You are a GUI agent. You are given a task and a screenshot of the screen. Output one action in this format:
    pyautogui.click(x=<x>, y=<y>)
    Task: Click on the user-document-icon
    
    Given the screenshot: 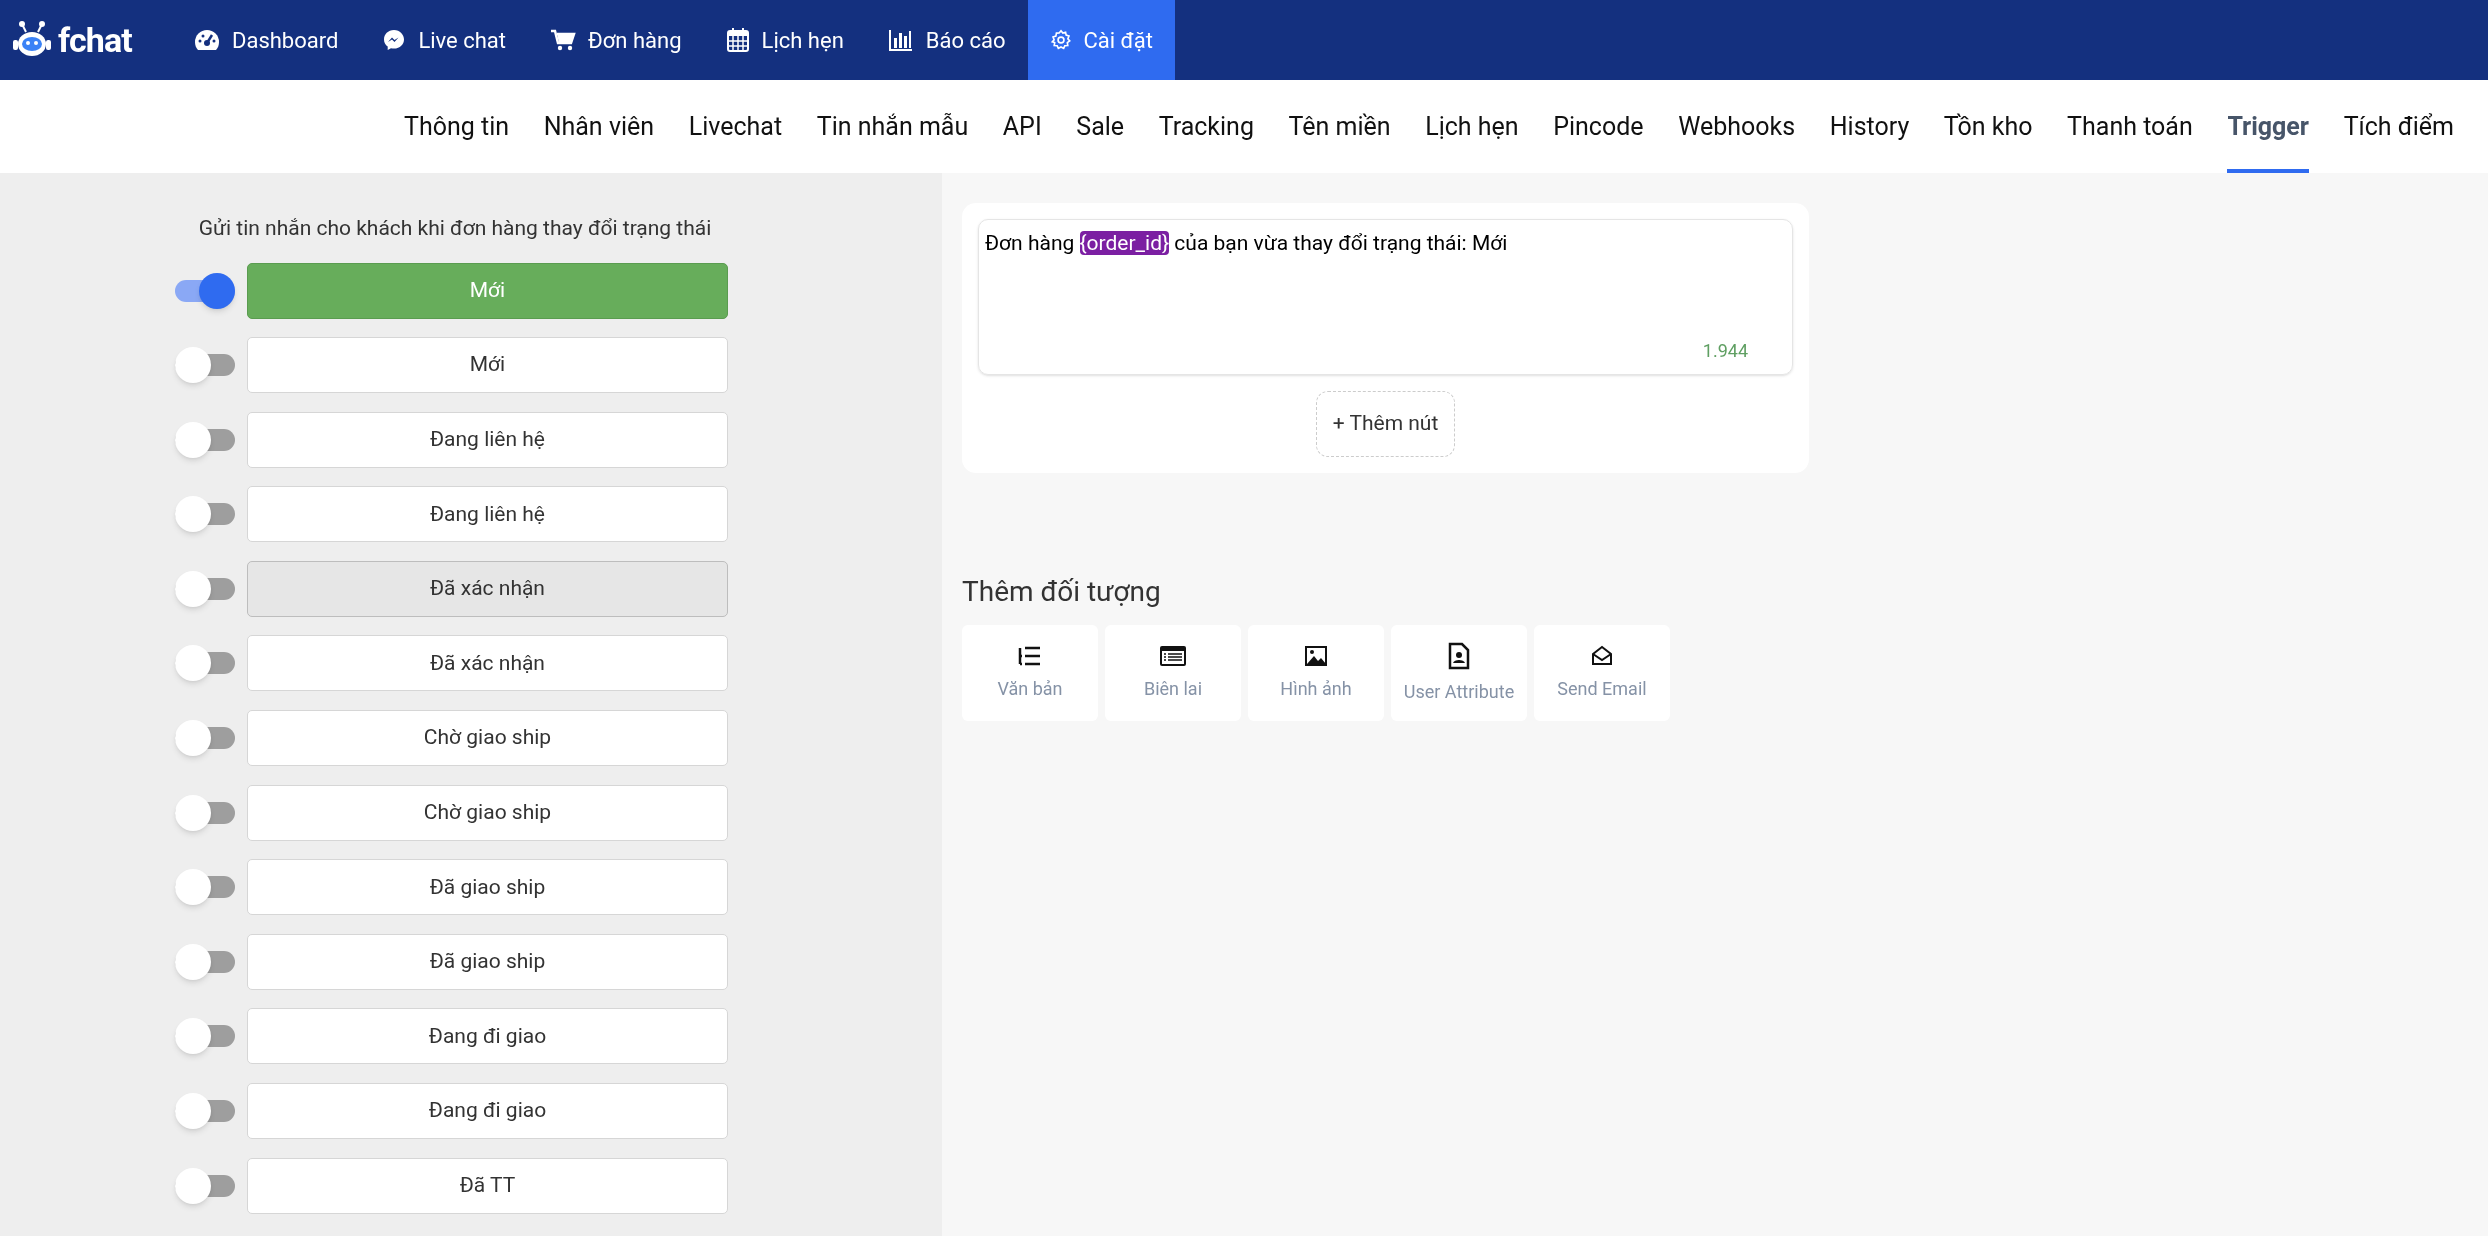 What is the action you would take?
    pyautogui.click(x=1459, y=655)
    